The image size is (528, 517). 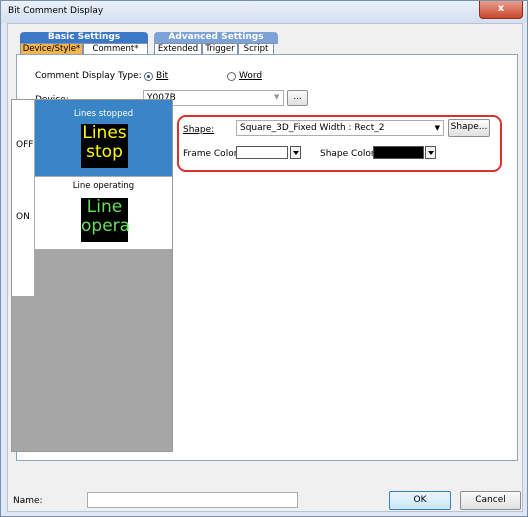 What do you see at coordinates (23, 217) in the screenshot?
I see `state-on-label: ON` at bounding box center [23, 217].